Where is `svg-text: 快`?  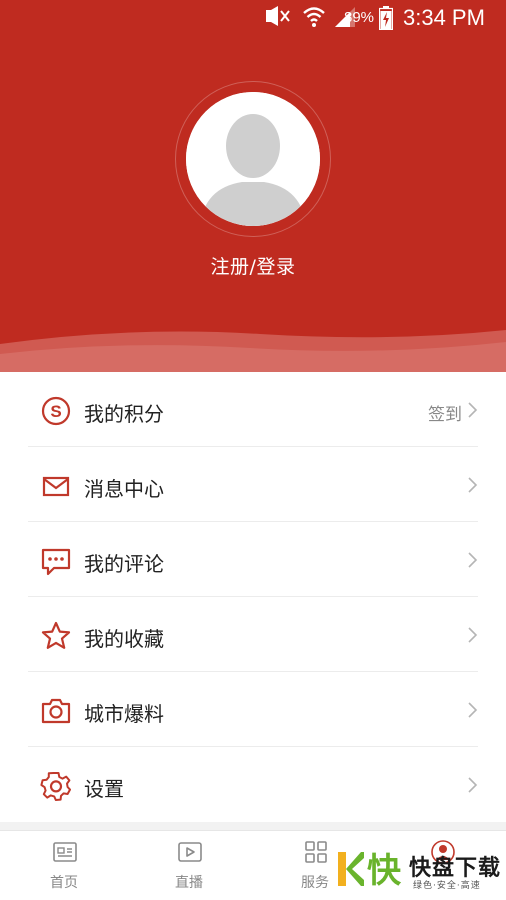 svg-text: 快 is located at coordinates (384, 869).